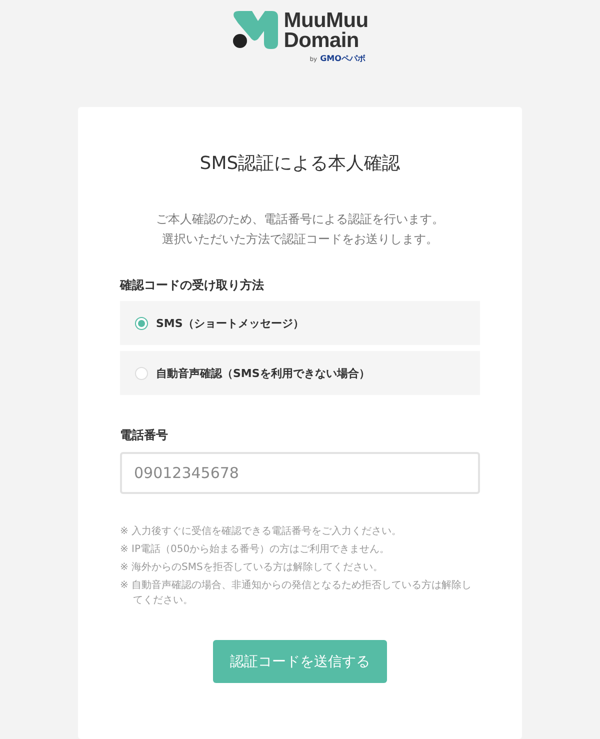 This screenshot has height=739, width=600. I want to click on logo-icon, so click(255, 30).